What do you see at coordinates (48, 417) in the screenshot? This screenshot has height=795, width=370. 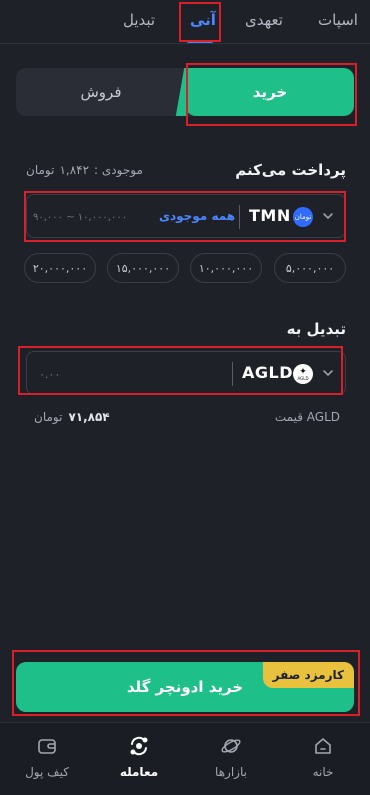 I see `price-unit: تومان` at bounding box center [48, 417].